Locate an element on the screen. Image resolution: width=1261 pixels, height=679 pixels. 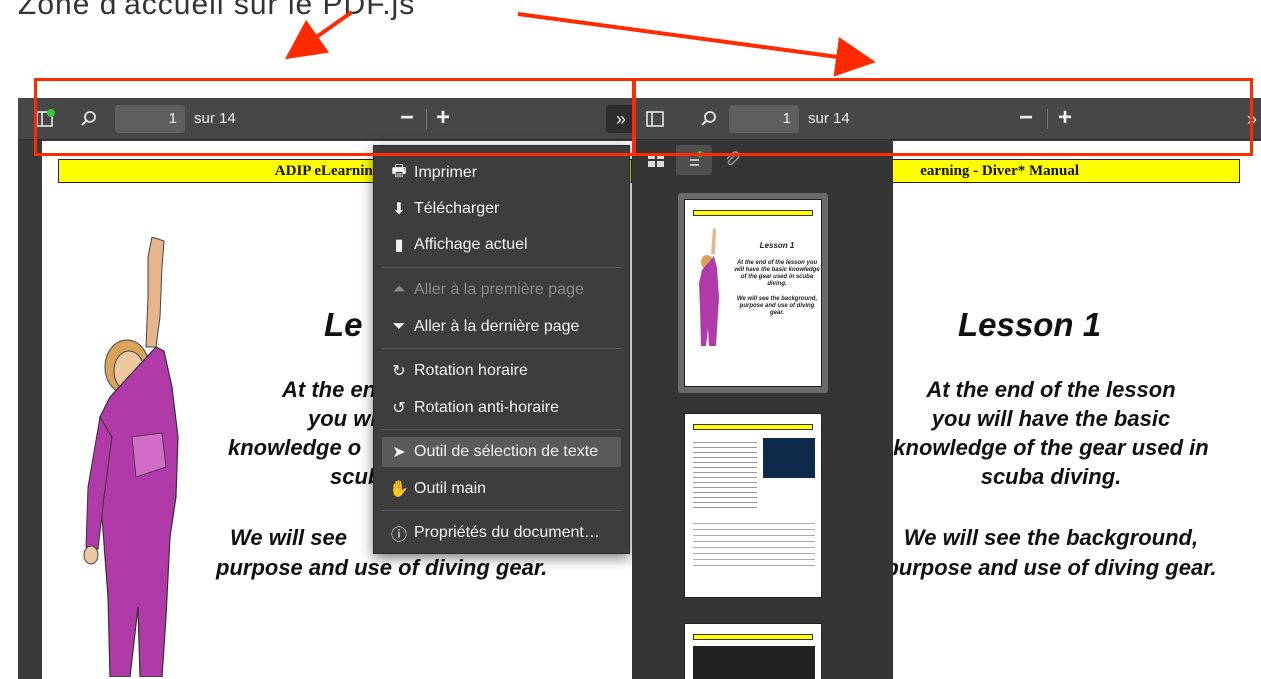
annotation-arrows is located at coordinates (580, 43).